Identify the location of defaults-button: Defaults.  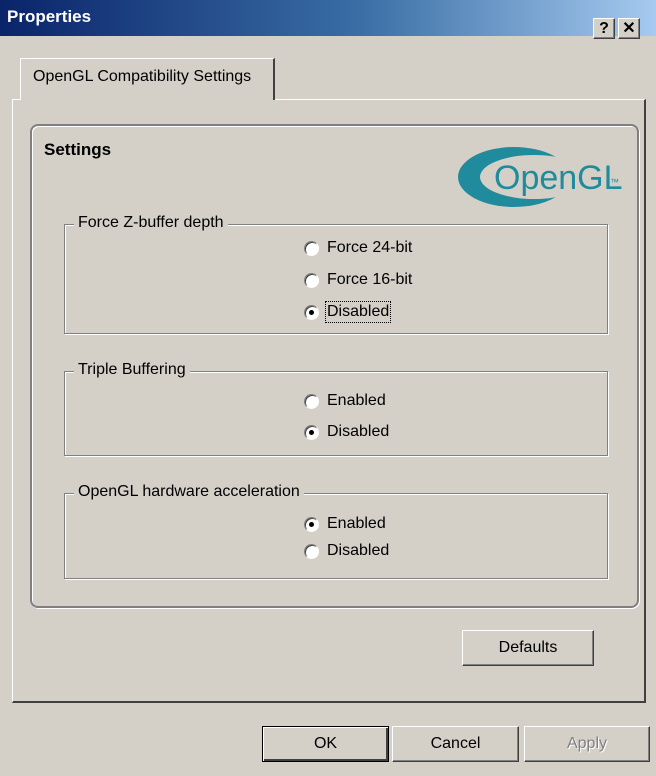
(528, 648).